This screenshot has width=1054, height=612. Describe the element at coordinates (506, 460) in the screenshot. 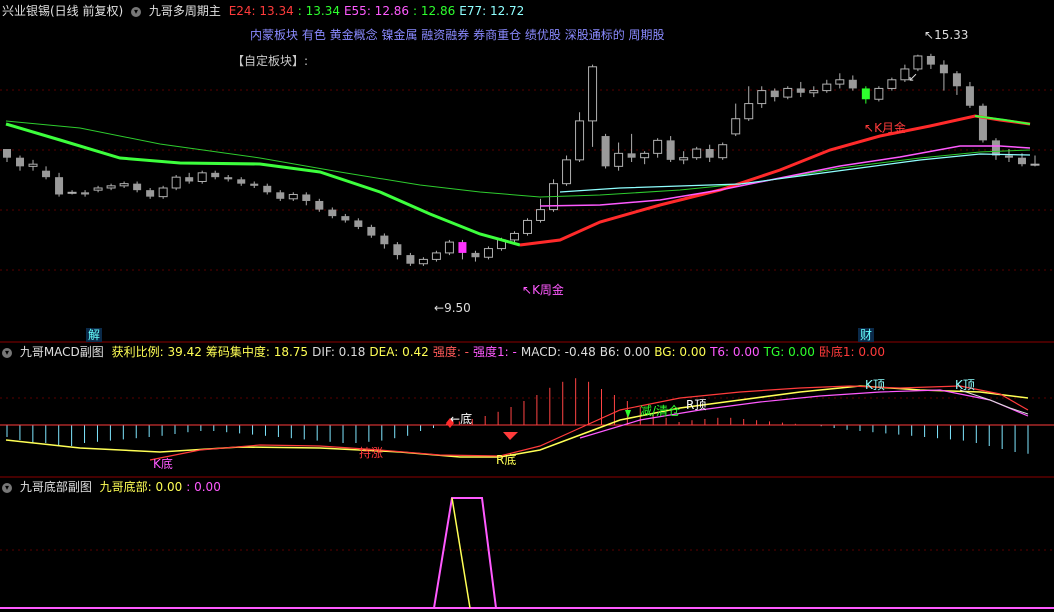

I see `r-bottom-label: R底` at that location.